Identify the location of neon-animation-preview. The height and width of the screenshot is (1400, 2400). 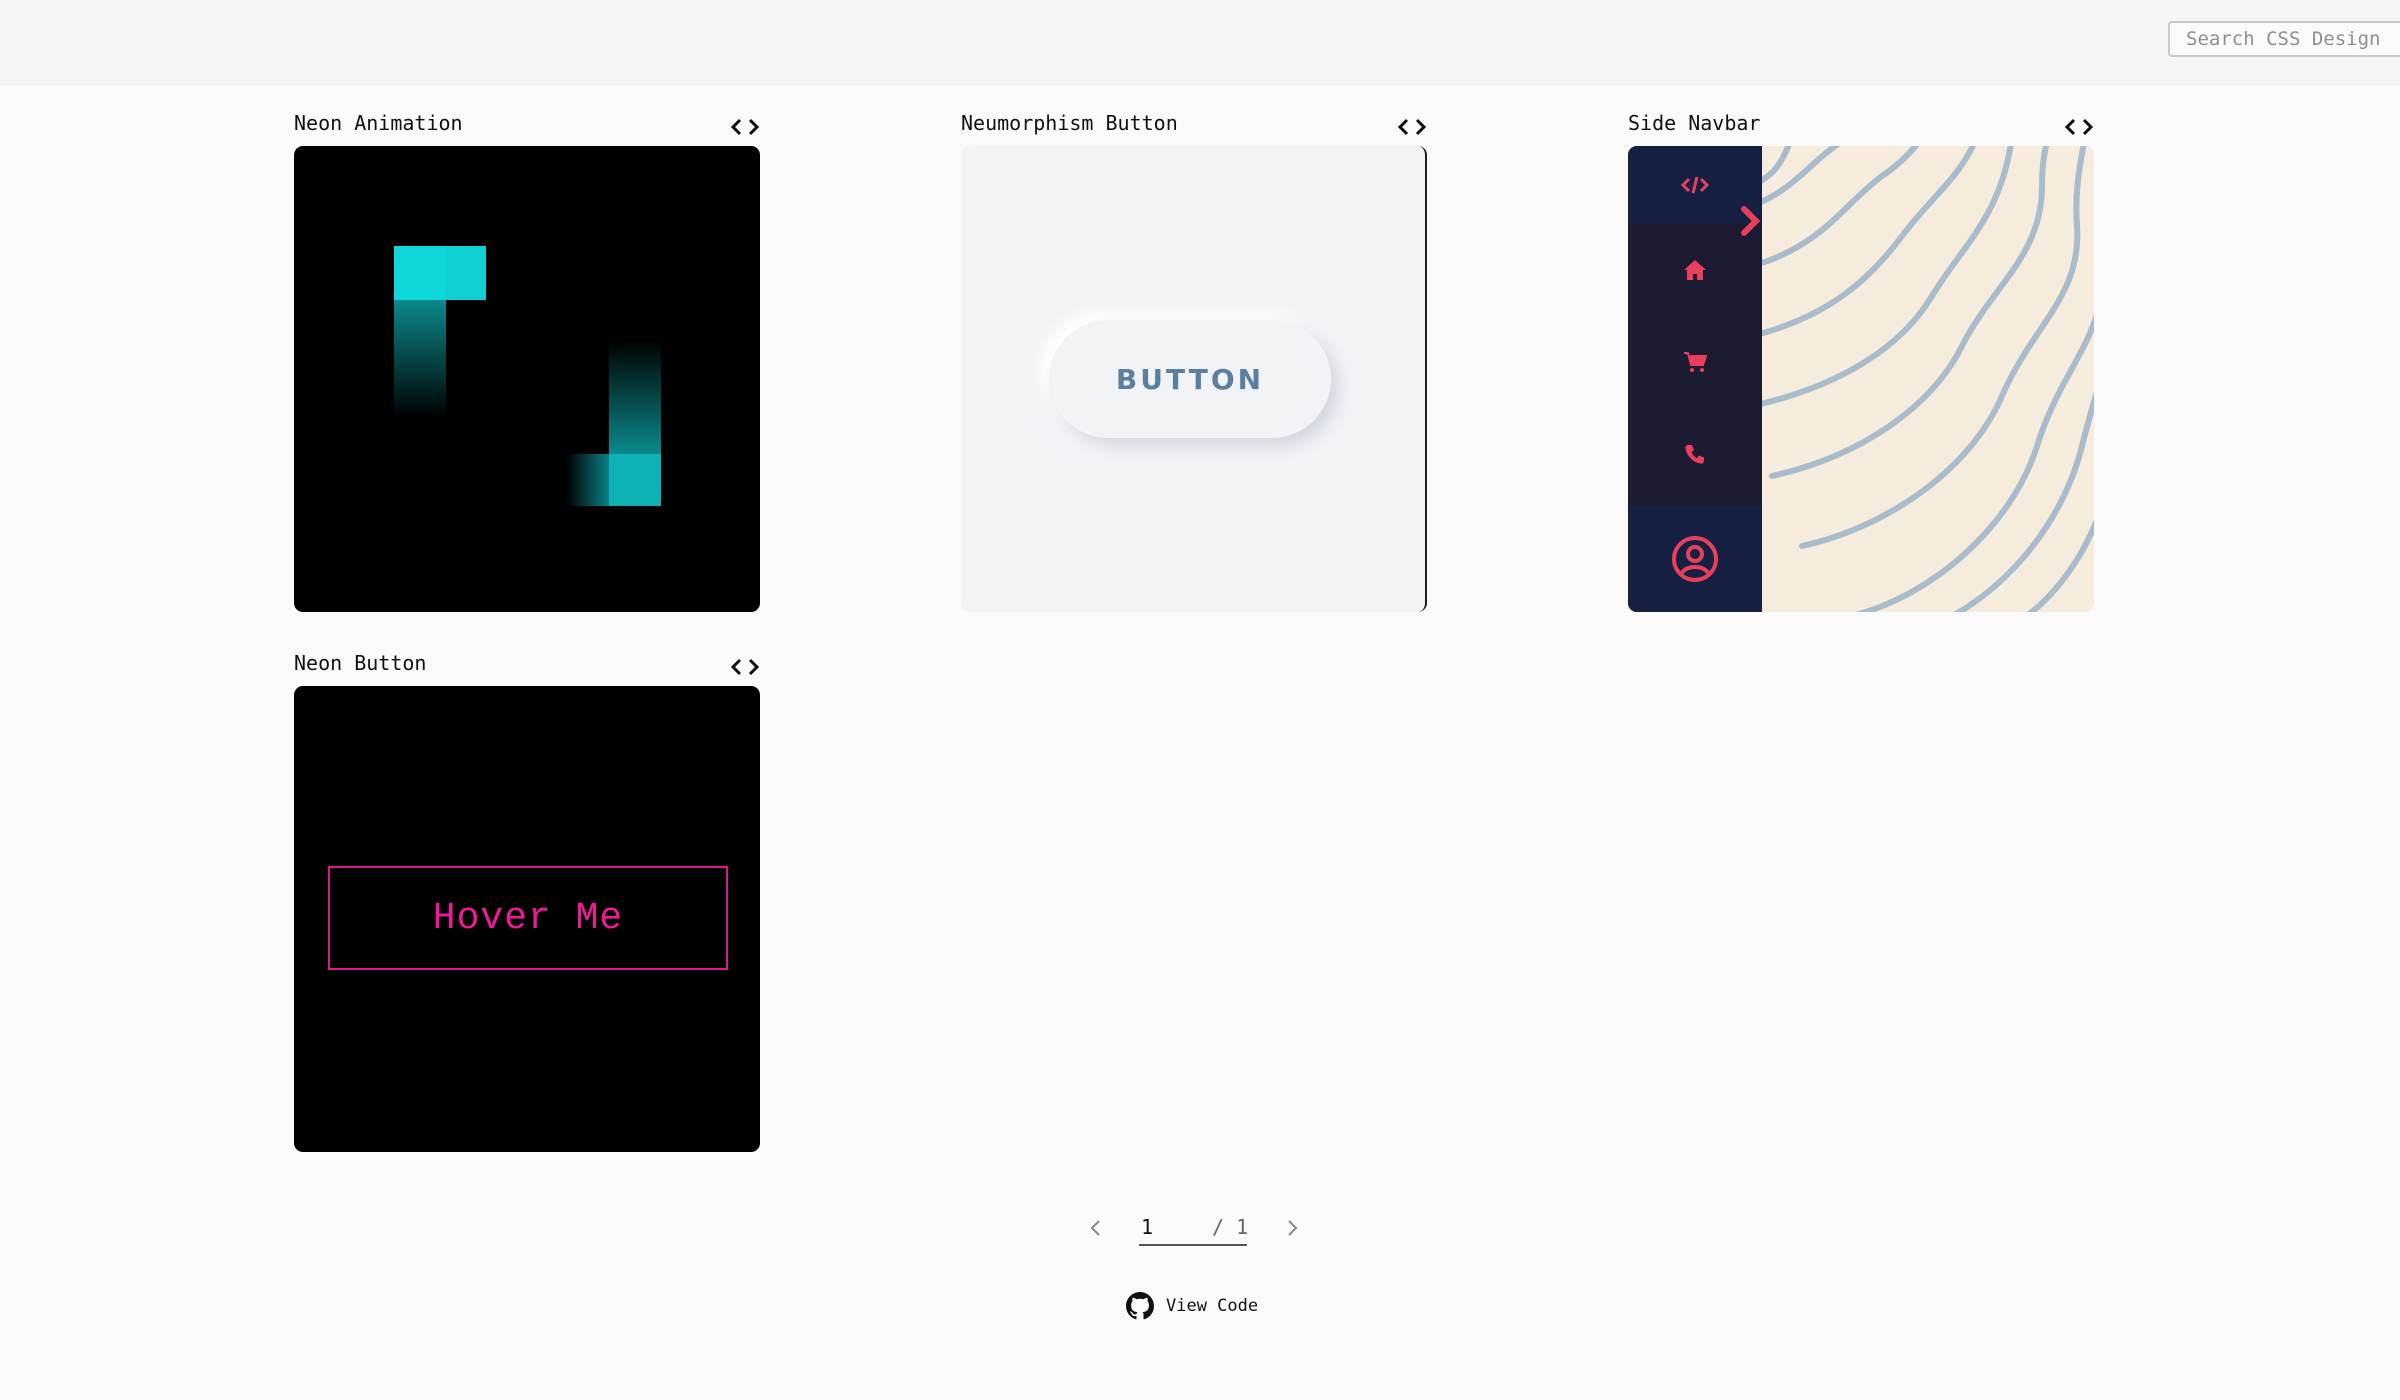
(527, 379).